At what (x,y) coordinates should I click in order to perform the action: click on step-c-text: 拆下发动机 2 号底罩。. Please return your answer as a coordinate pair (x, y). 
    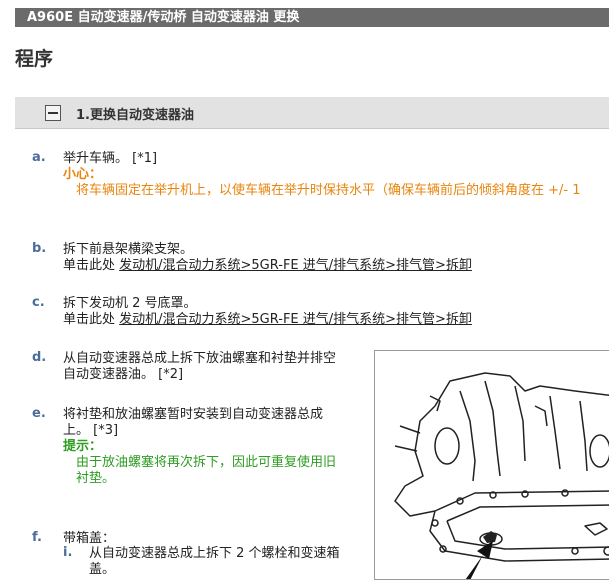
    Looking at the image, I should click on (130, 303).